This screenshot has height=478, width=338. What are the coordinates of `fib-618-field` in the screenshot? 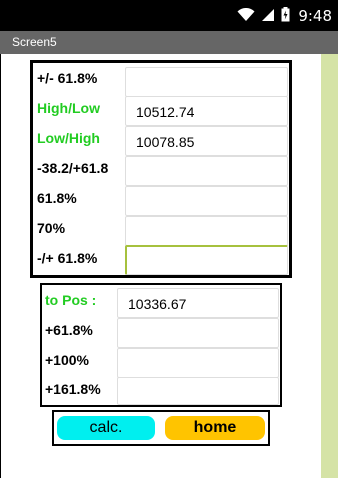 It's located at (206, 201).